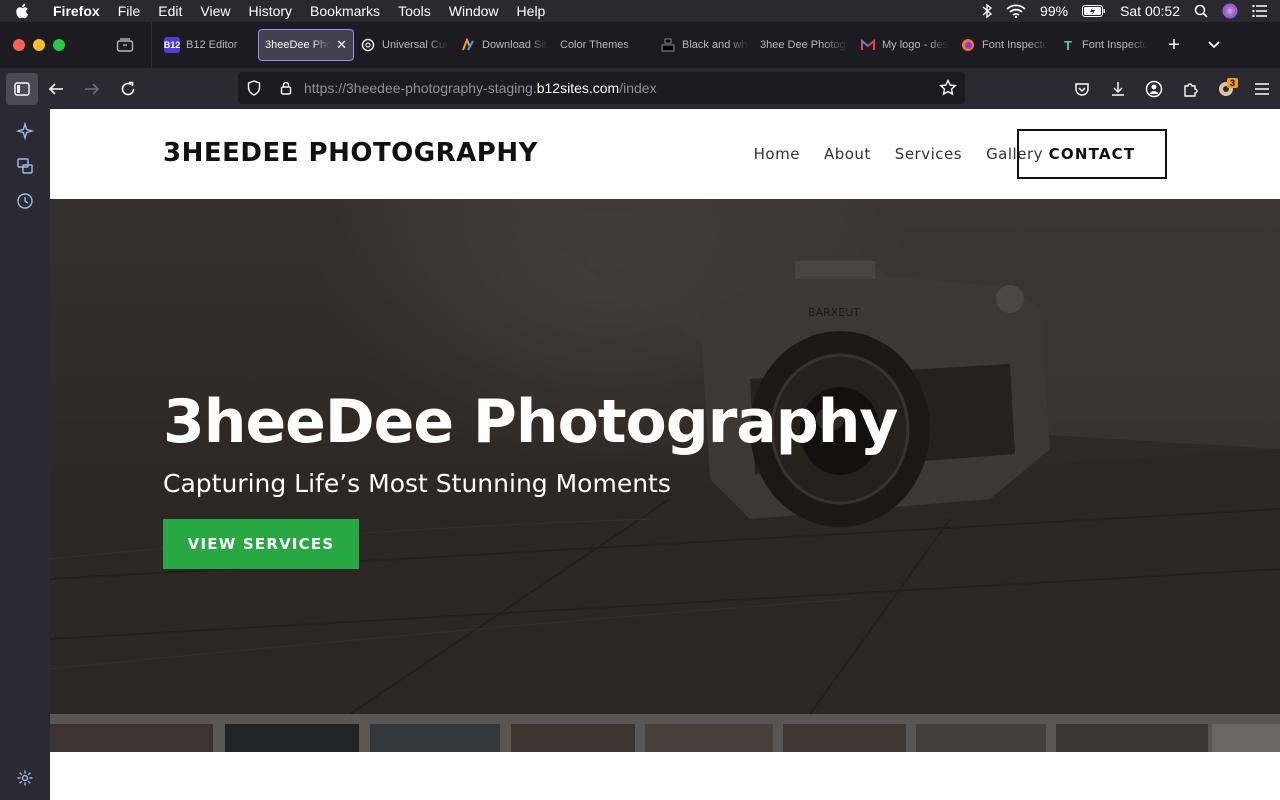  I want to click on url-domain: b12sites.com, so click(578, 88).